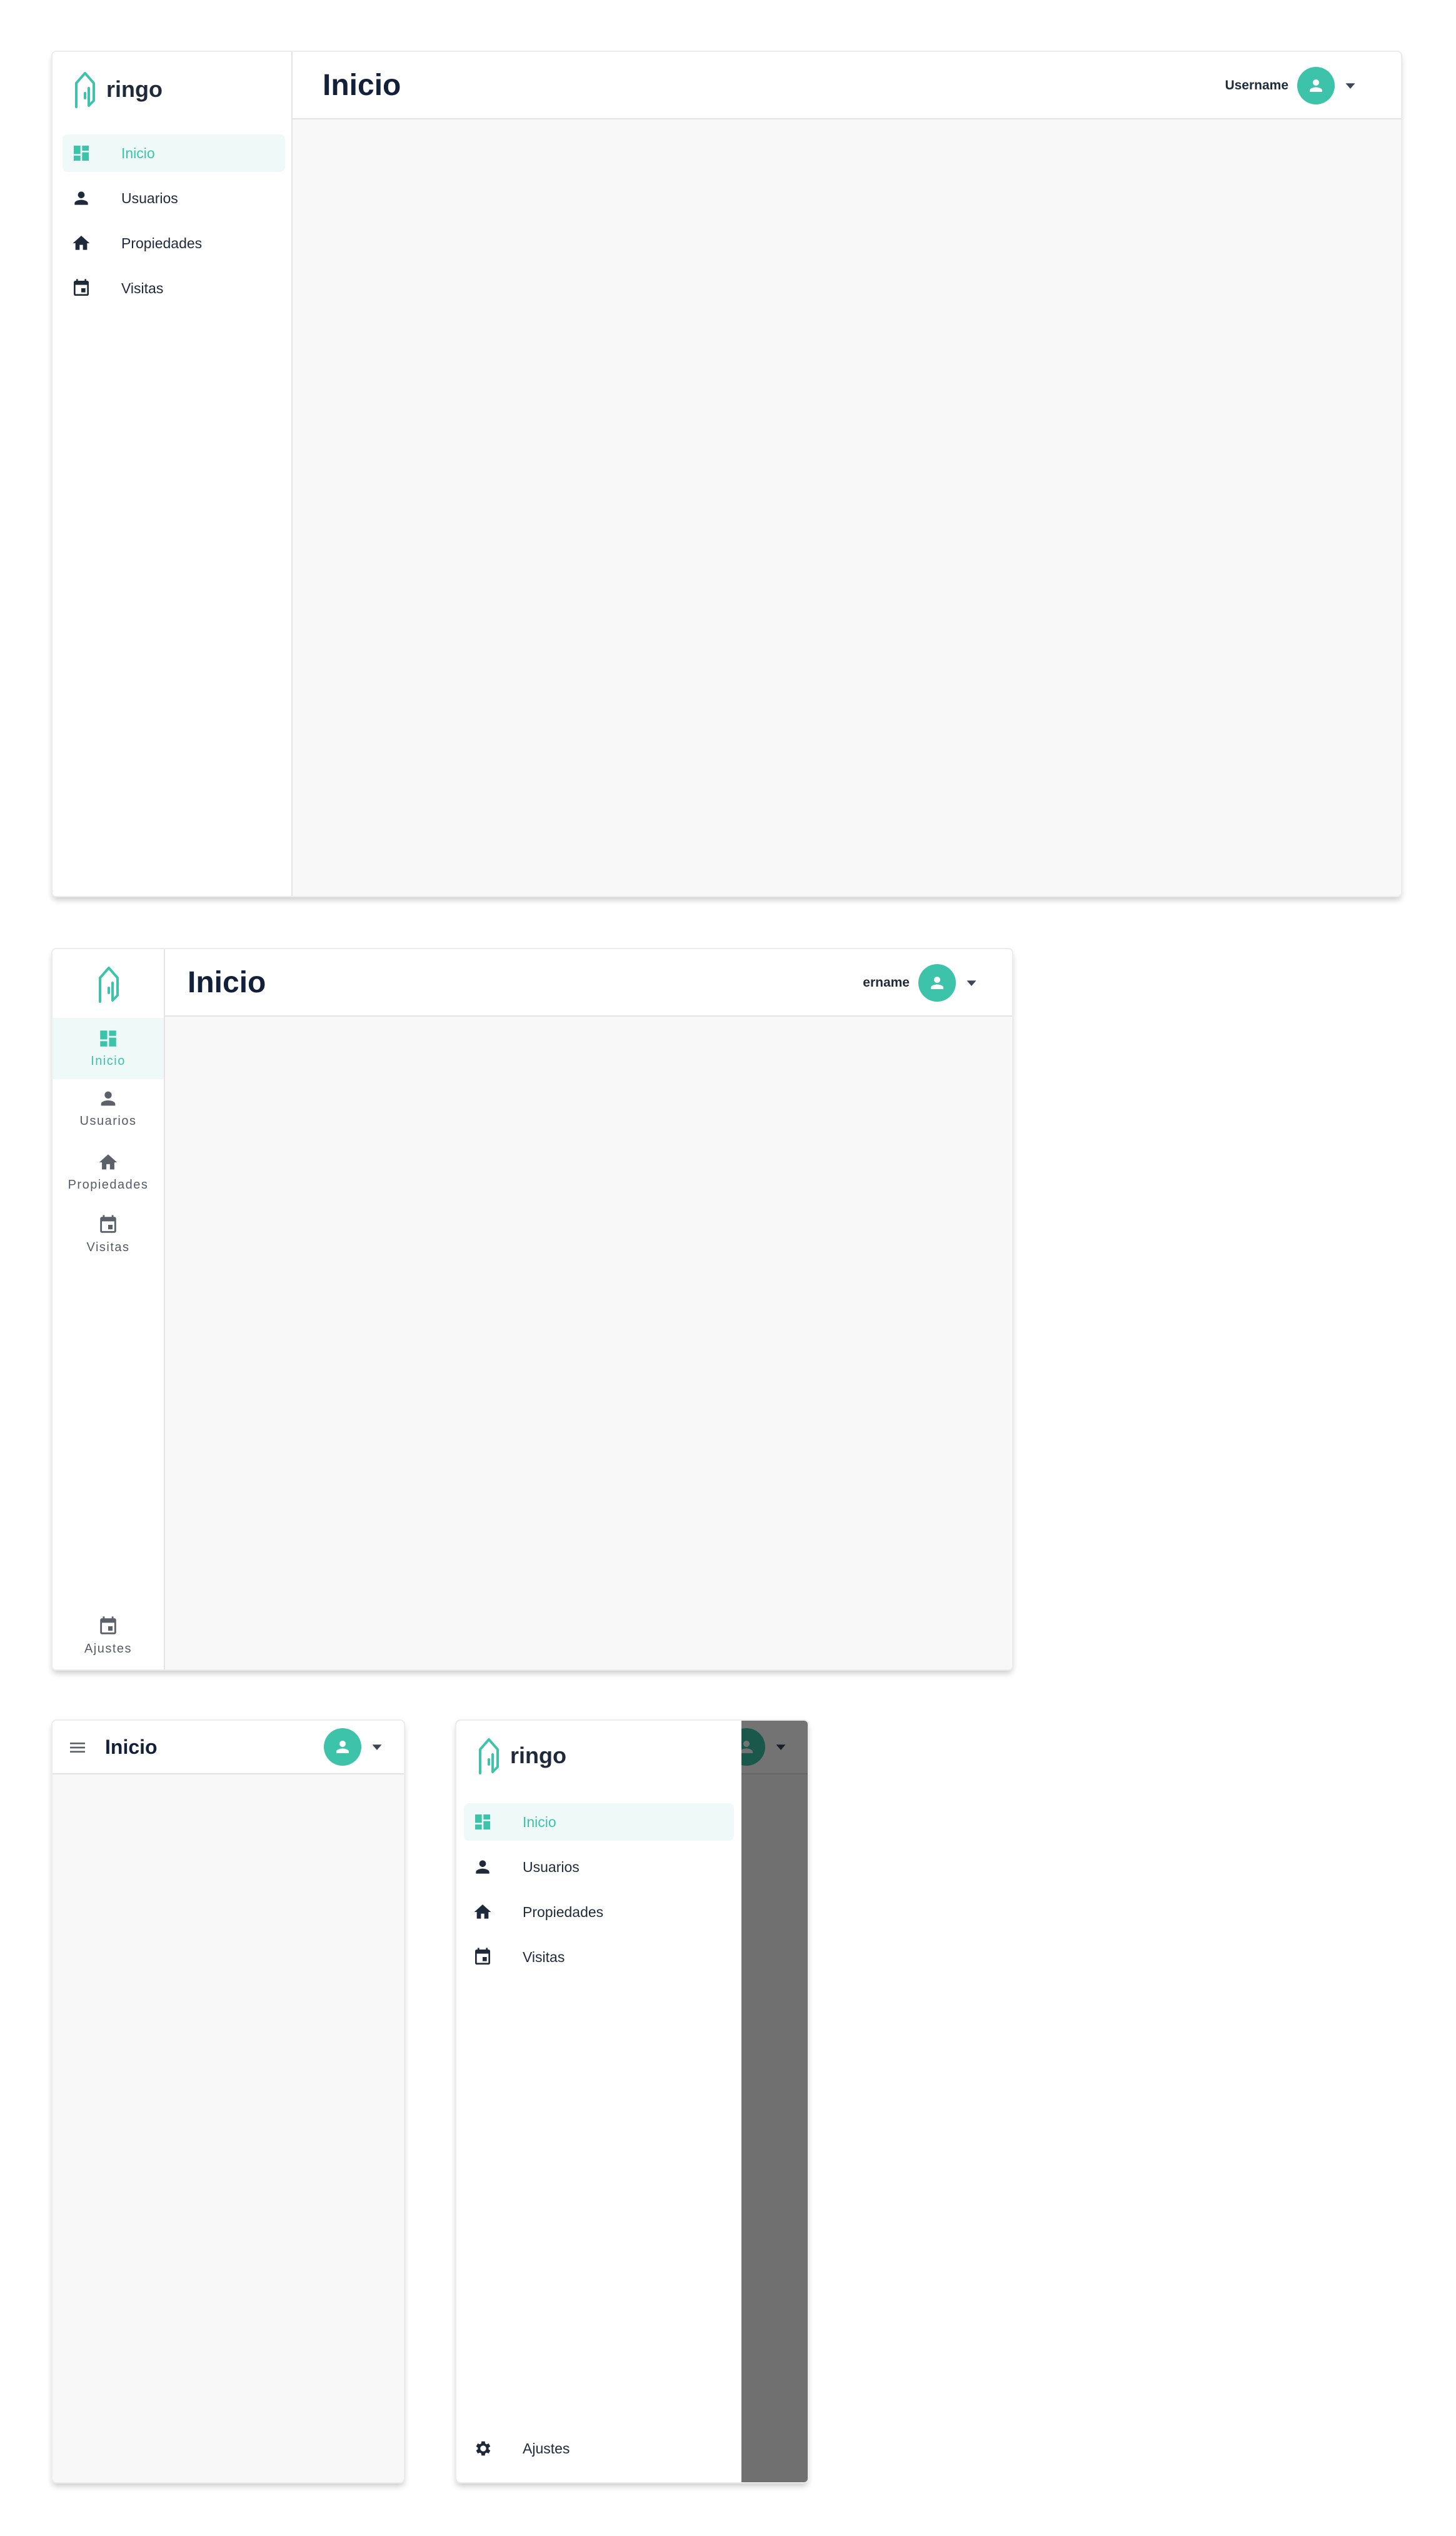  I want to click on drawer-item-label: Inicio, so click(539, 1821).